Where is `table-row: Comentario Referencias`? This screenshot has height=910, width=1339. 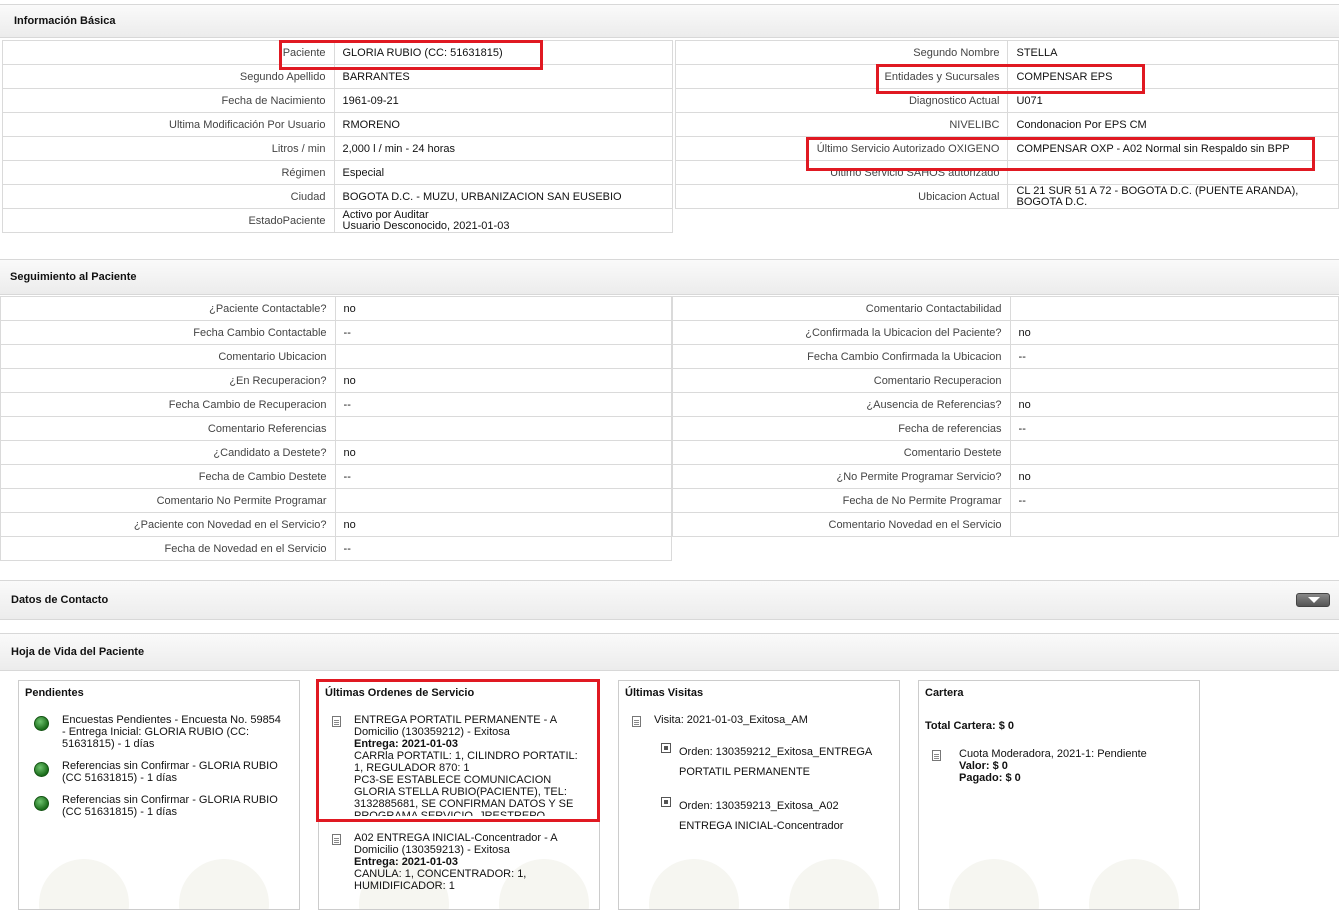 table-row: Comentario Referencias is located at coordinates (336, 428).